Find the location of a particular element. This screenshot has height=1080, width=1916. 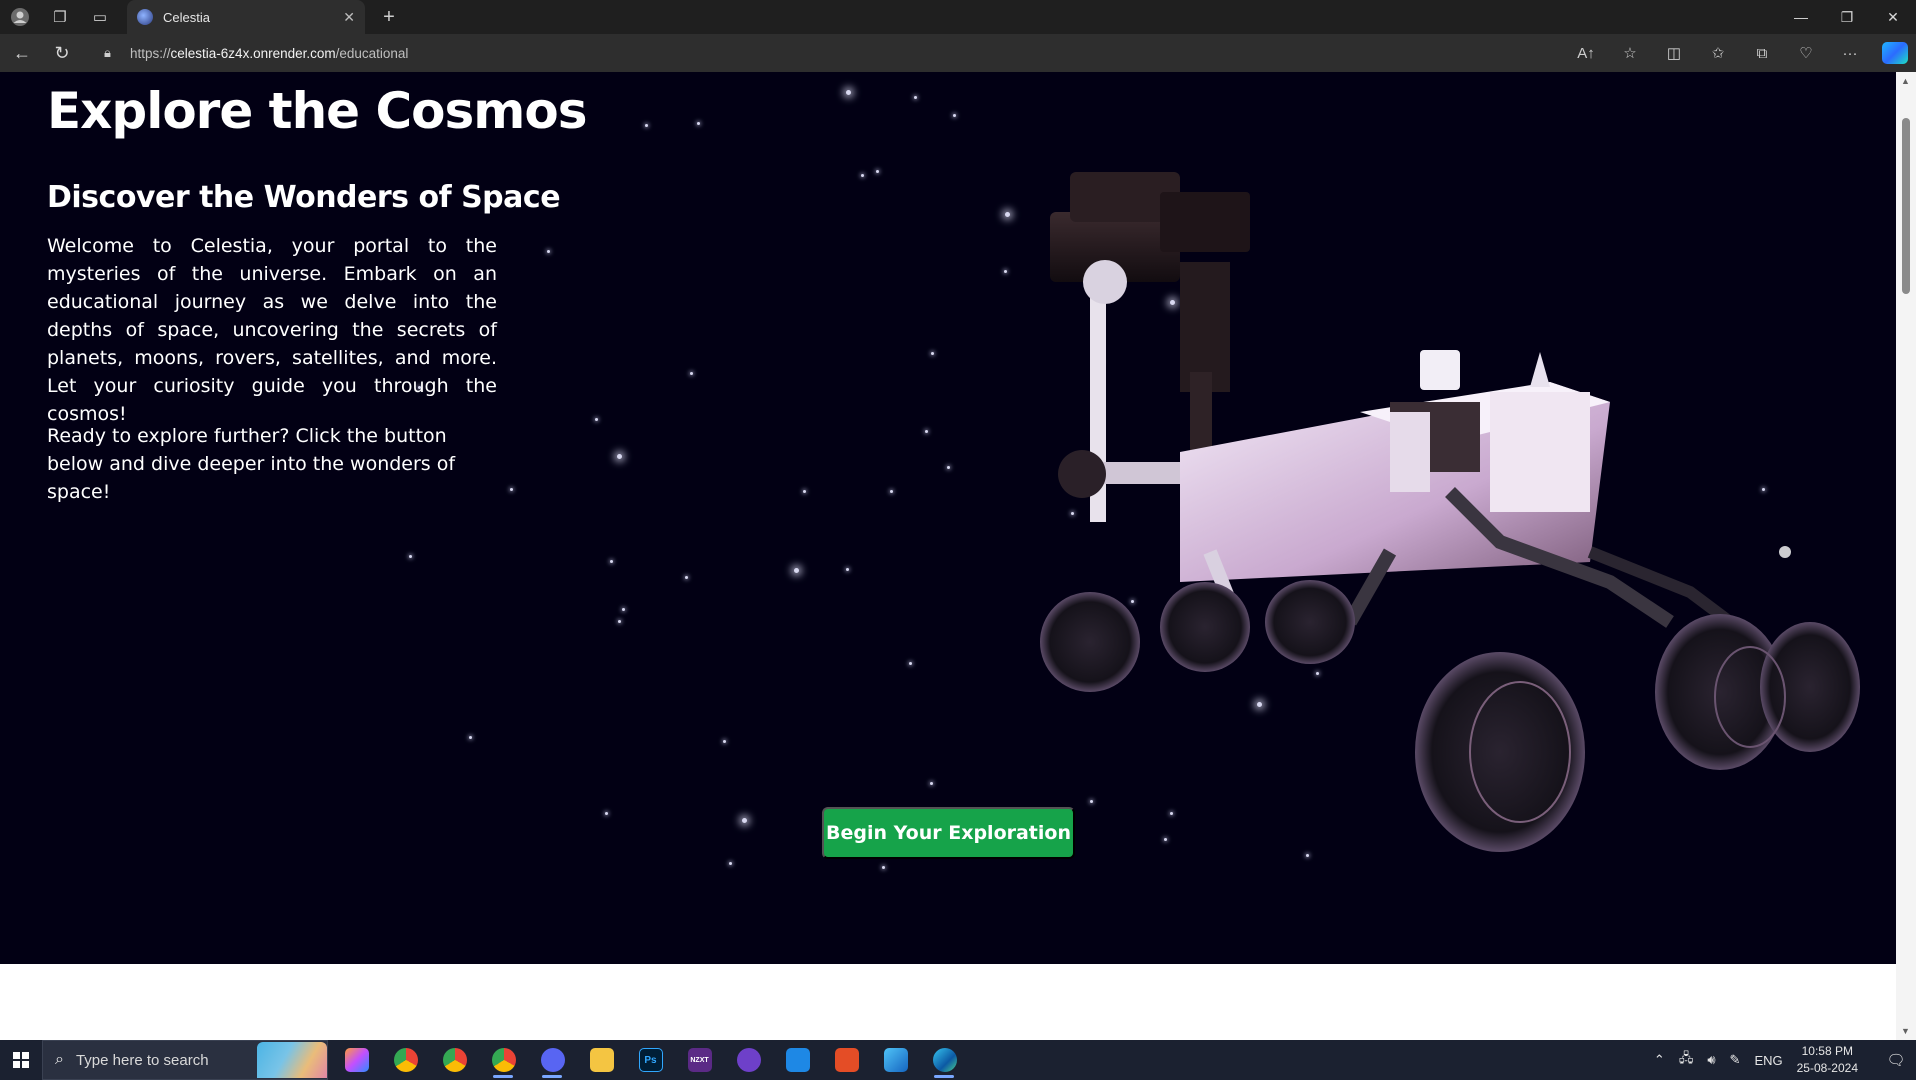

discord-app-icon is located at coordinates (552, 1060).